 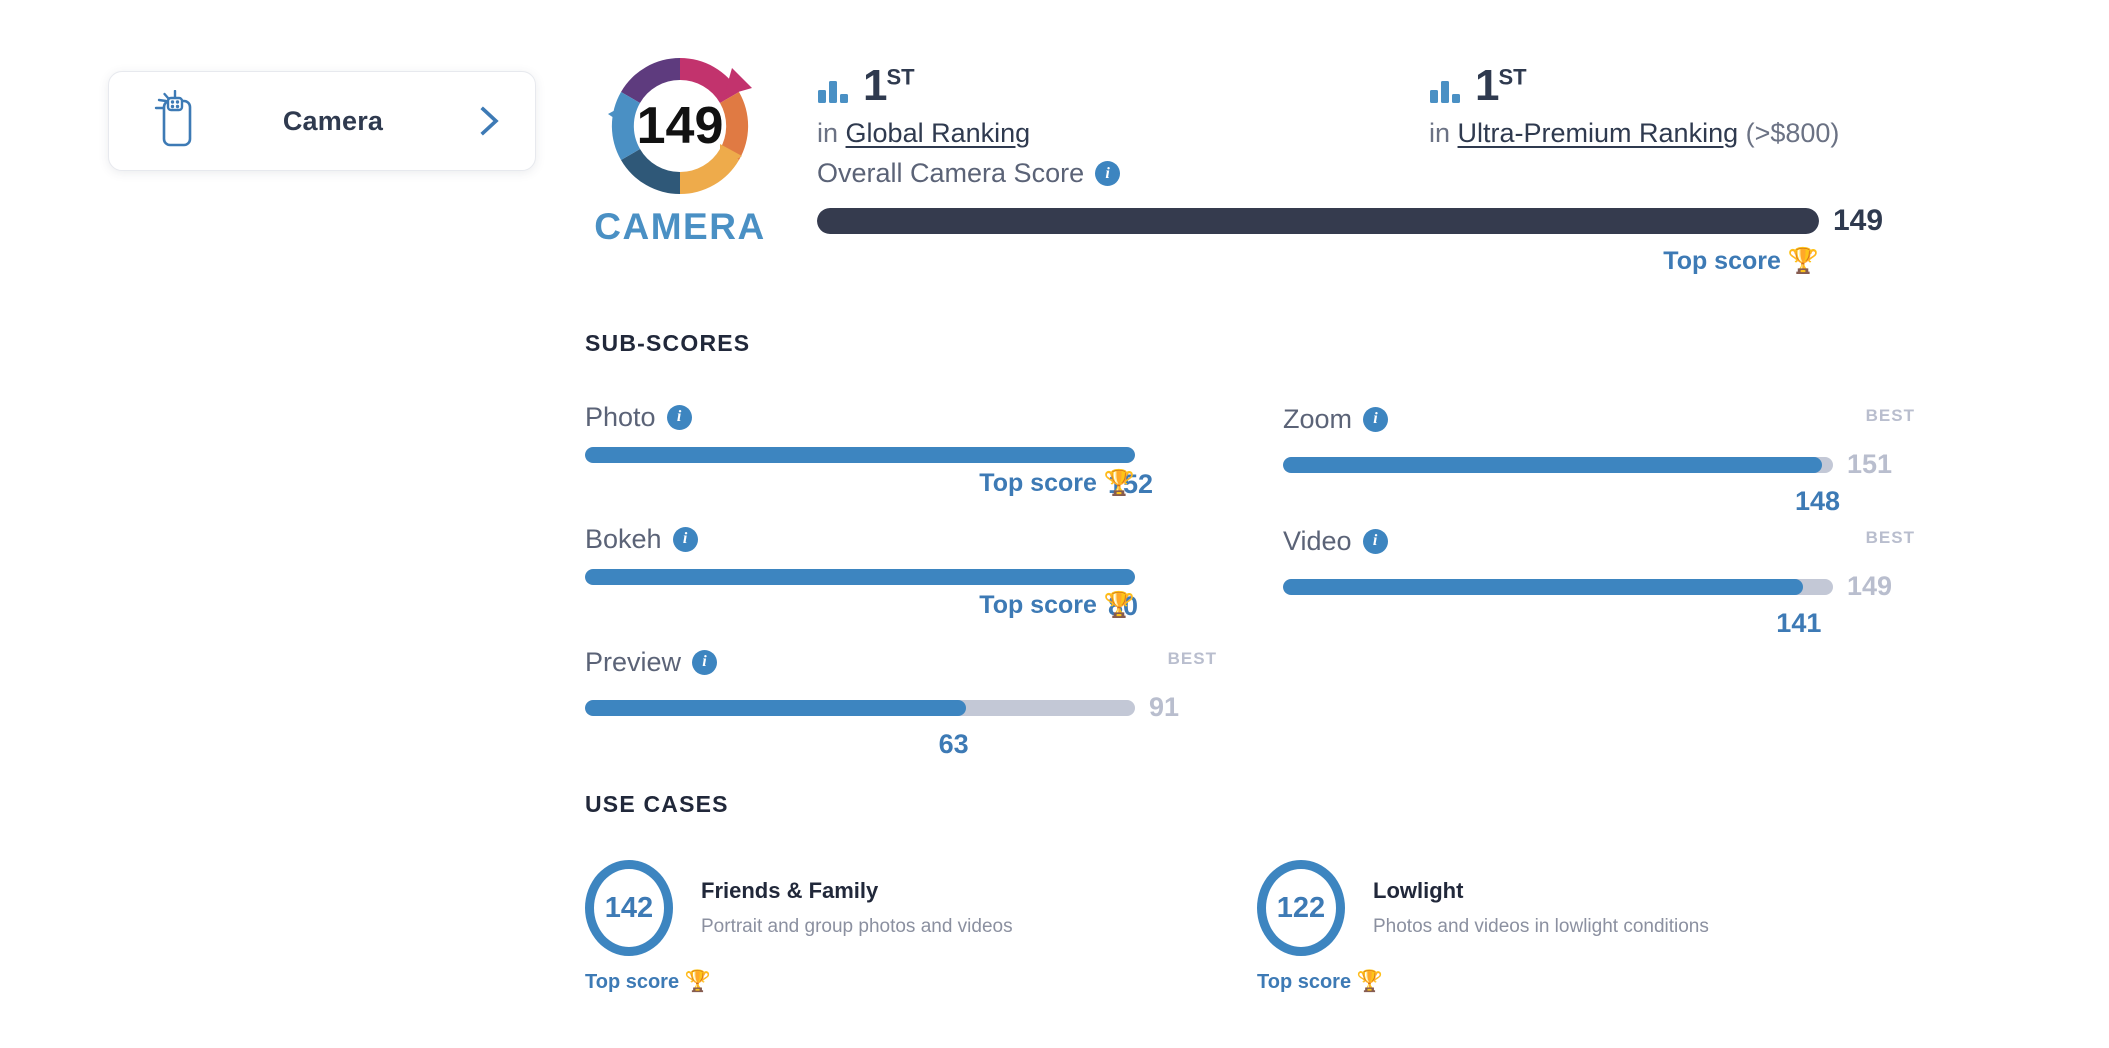 What do you see at coordinates (668, 343) in the screenshot?
I see `subscores-section-title: SUB-SCORES` at bounding box center [668, 343].